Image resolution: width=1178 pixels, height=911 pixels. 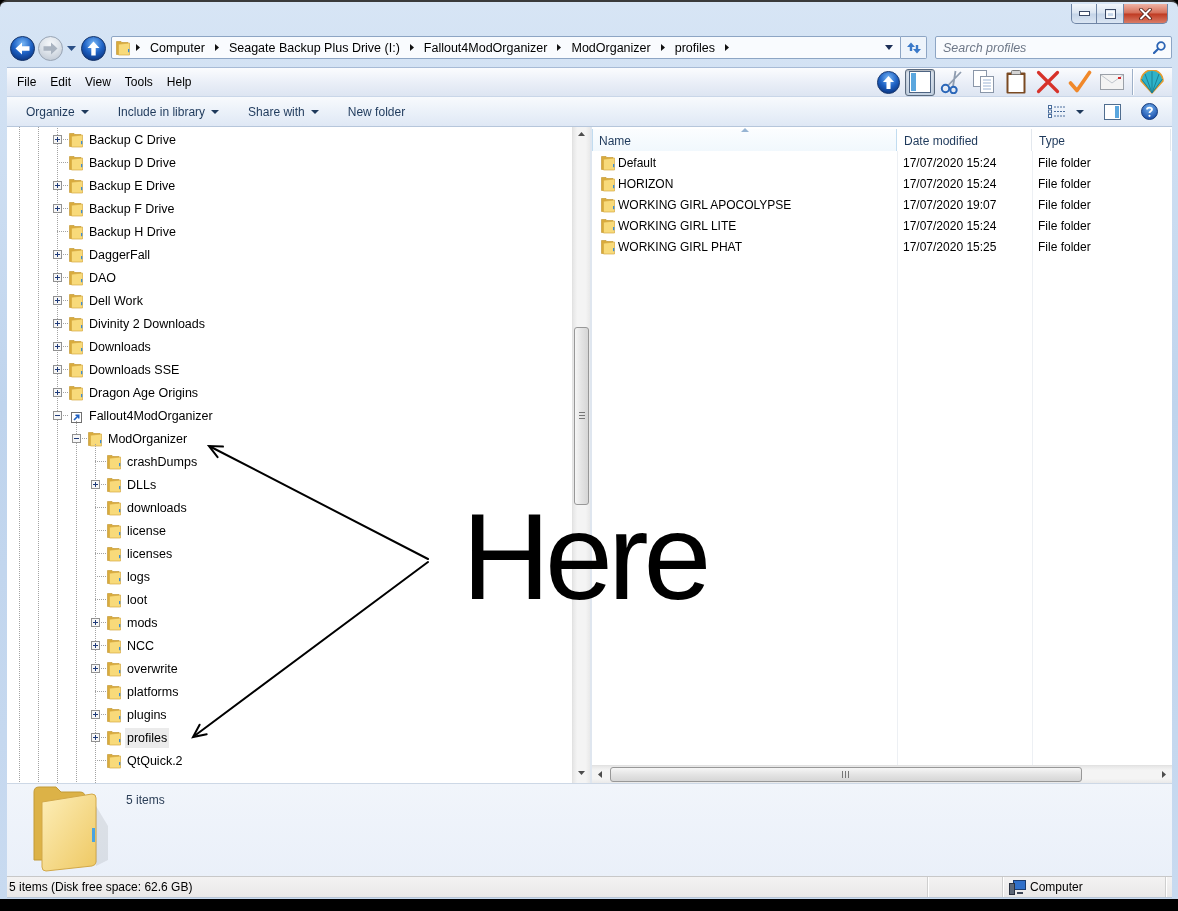 What do you see at coordinates (914, 47) in the screenshot?
I see `refresh-button` at bounding box center [914, 47].